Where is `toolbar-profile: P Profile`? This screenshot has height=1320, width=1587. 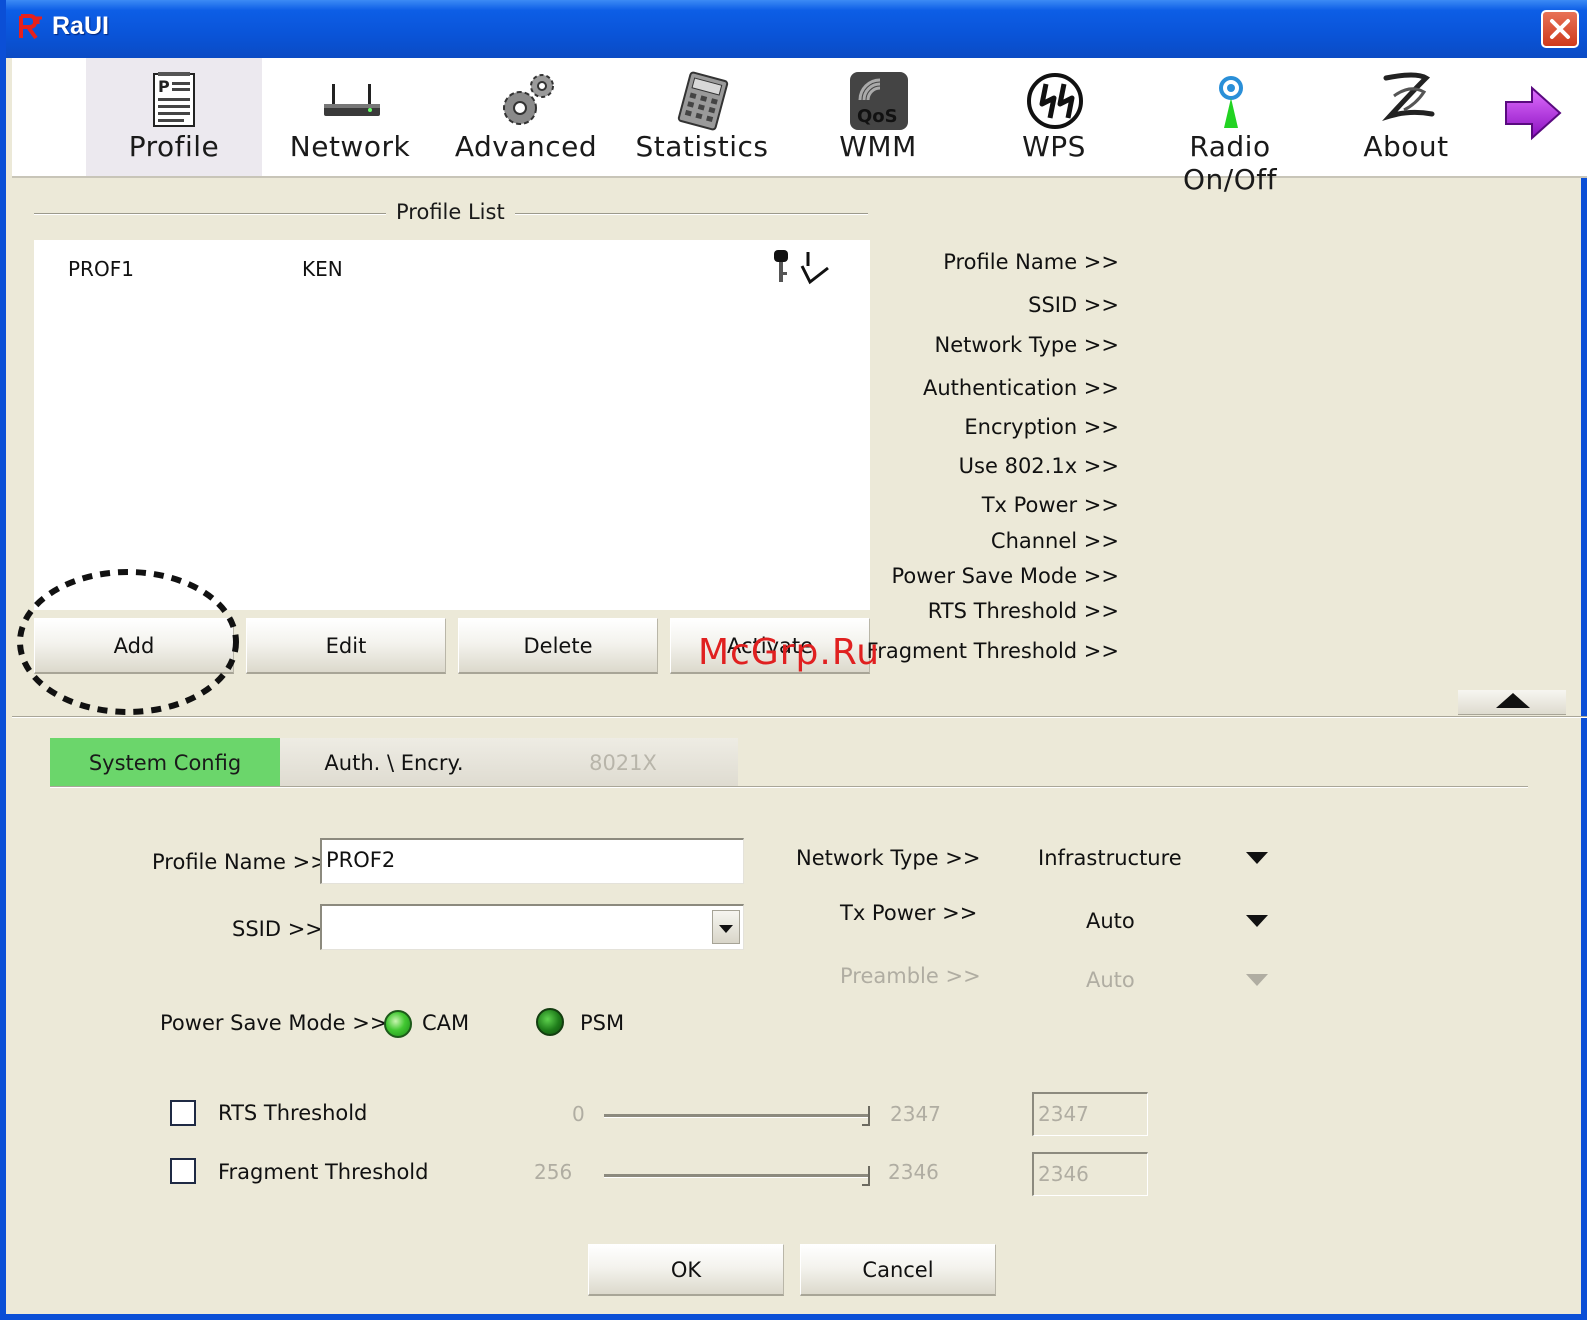
toolbar-profile: P Profile is located at coordinates (174, 117).